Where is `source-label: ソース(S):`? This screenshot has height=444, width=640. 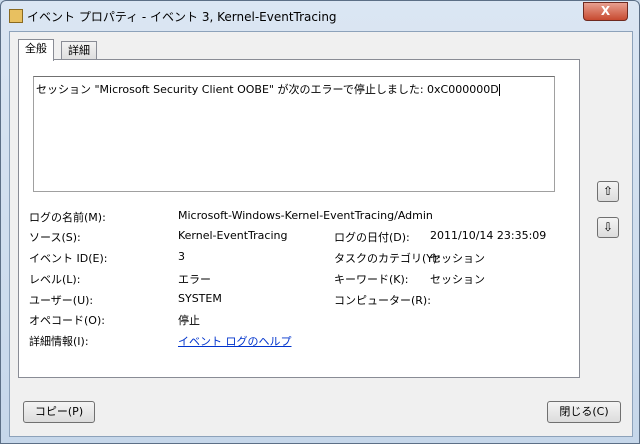
source-label: ソース(S): is located at coordinates (55, 237).